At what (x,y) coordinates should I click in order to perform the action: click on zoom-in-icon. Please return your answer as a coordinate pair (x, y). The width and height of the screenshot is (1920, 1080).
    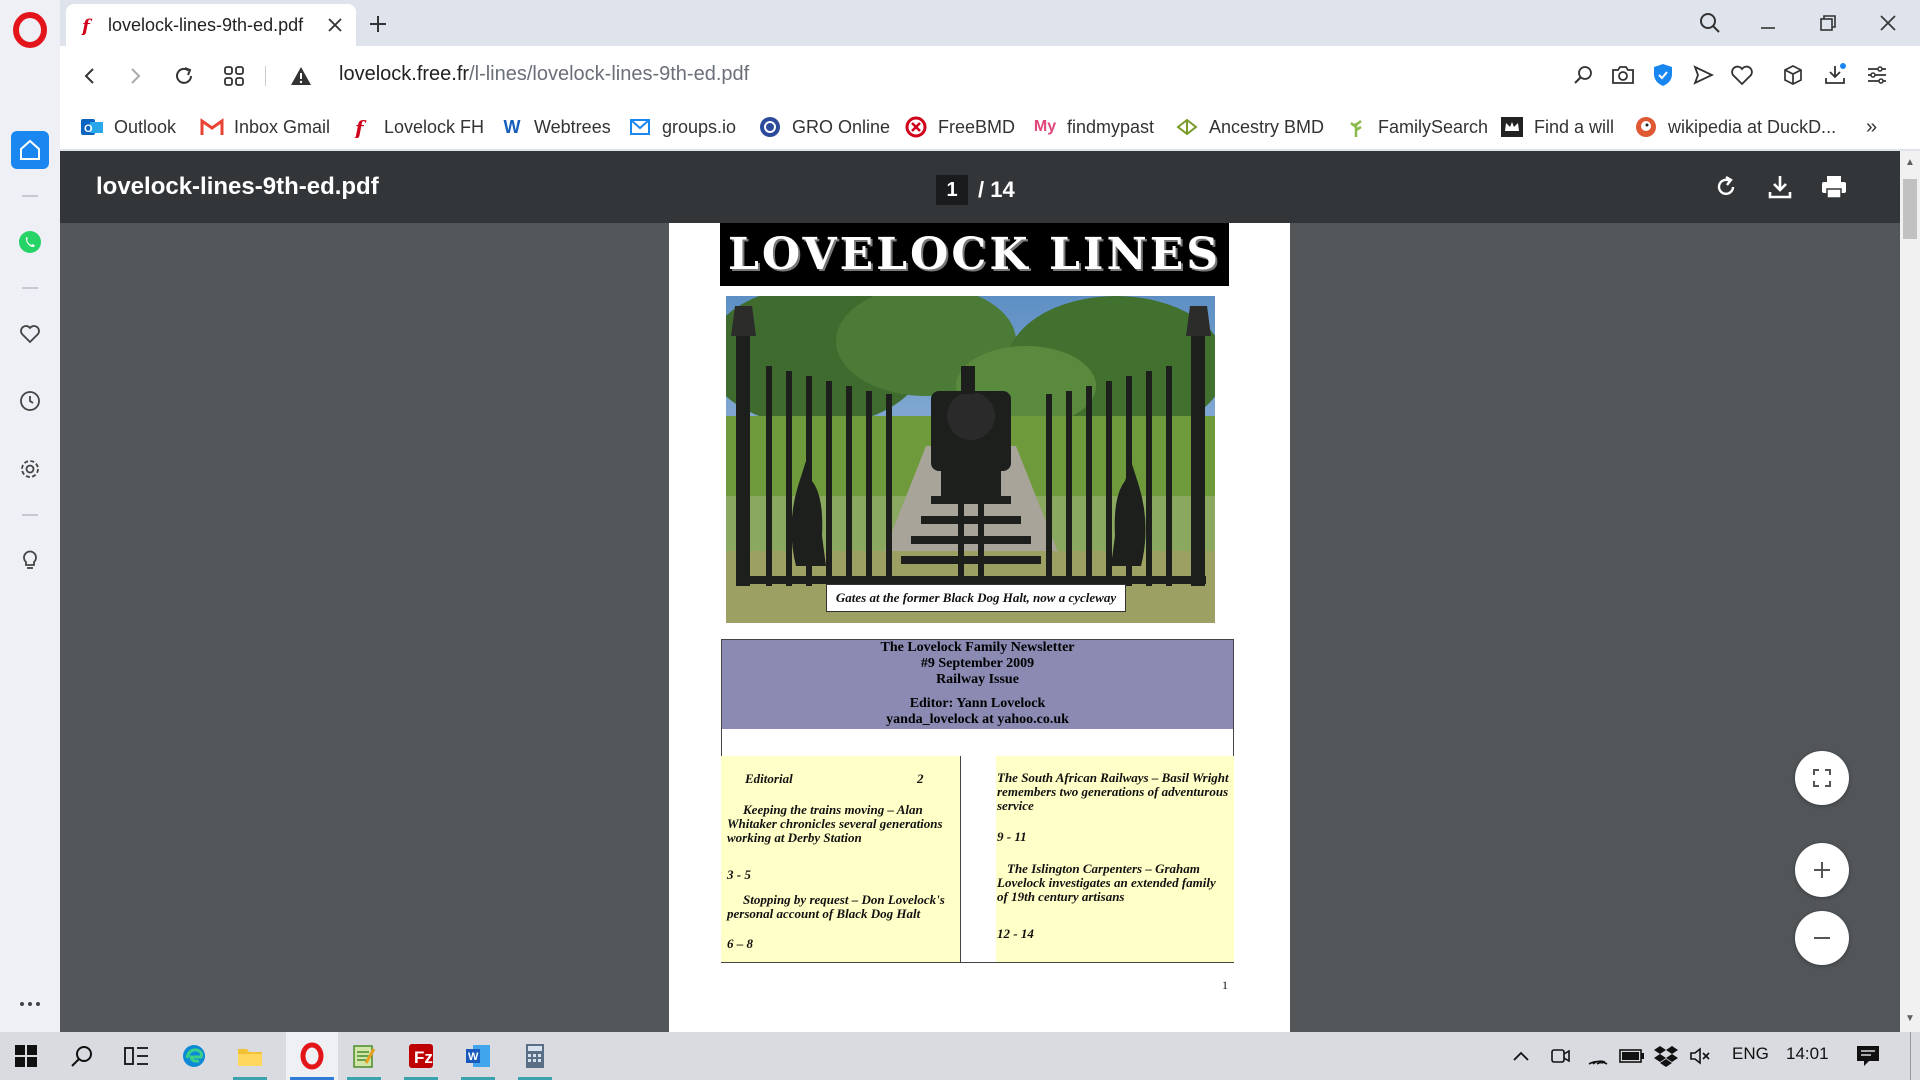
    Looking at the image, I should click on (1822, 870).